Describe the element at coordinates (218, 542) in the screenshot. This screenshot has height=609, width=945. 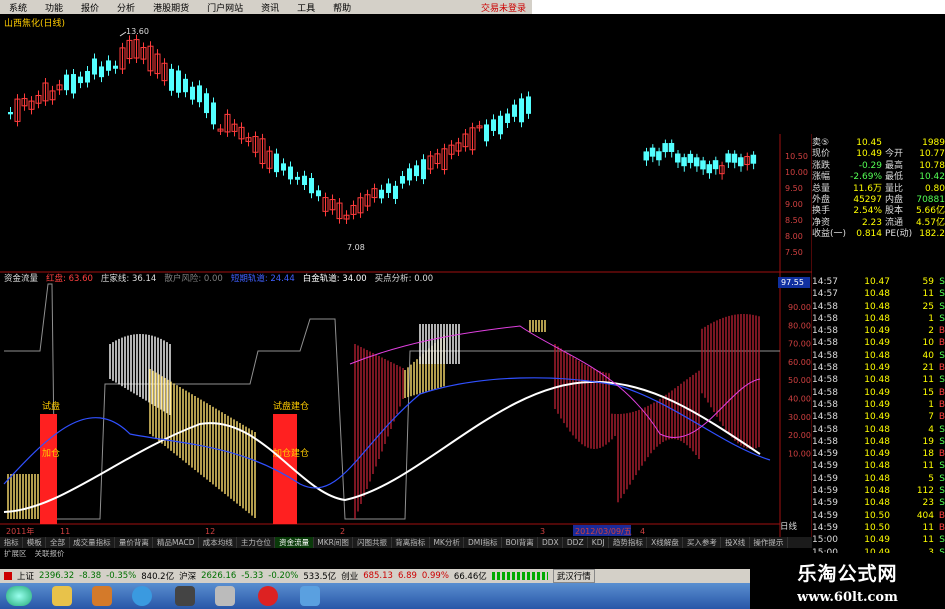
I see `indicator-tab: 成本均线` at that location.